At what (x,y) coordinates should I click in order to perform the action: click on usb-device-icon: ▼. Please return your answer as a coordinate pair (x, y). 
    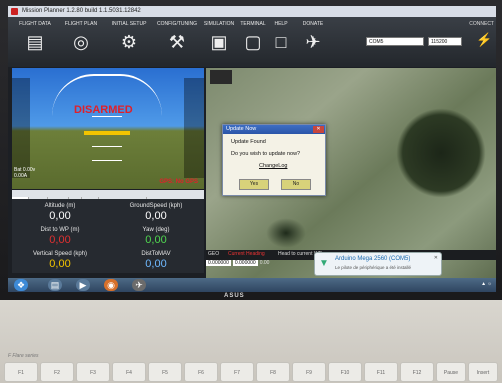
    Looking at the image, I should click on (324, 263).